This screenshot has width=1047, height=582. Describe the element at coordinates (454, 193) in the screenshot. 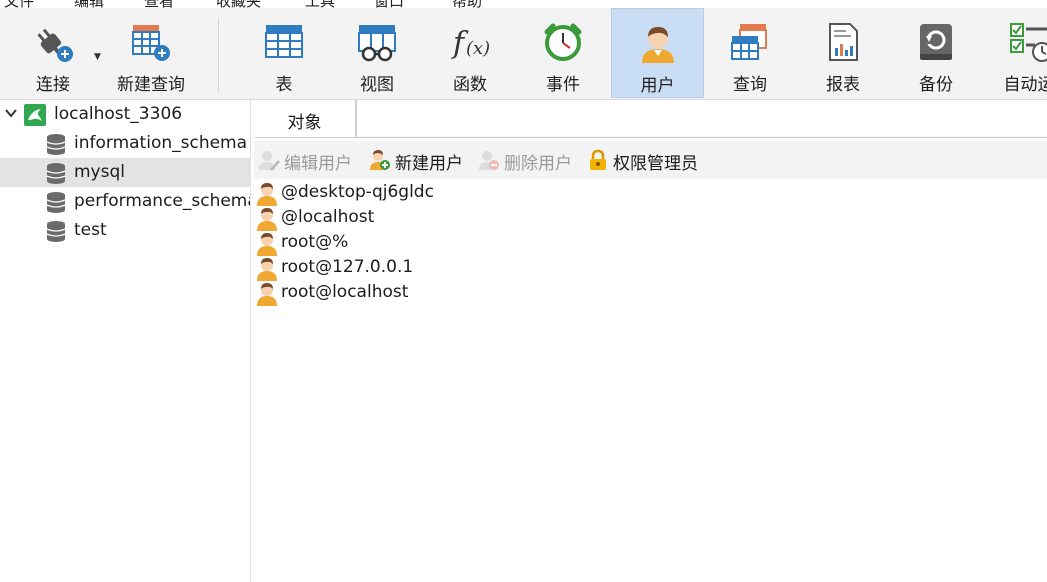

I see `list-item: @desktop-qj6gldc` at that location.